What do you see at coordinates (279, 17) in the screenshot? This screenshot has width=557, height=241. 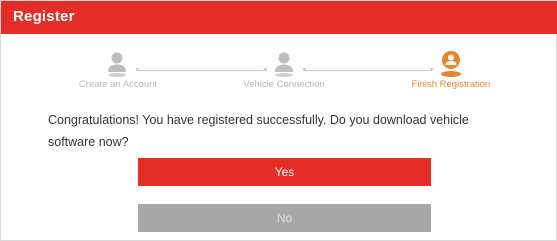 I see `dialog-titlebar: Register` at bounding box center [279, 17].